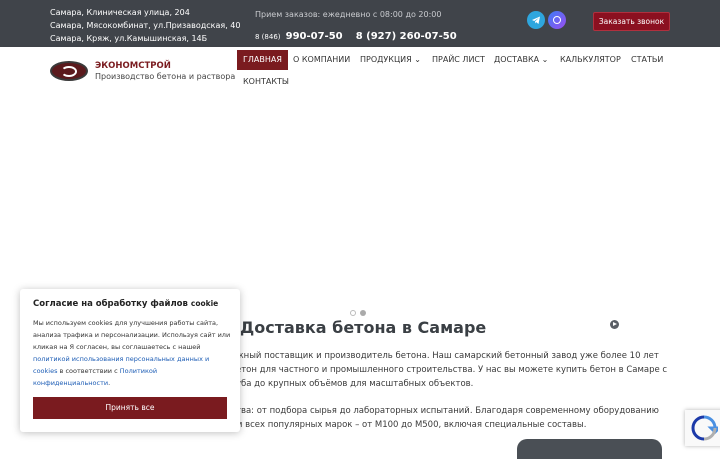 Image resolution: width=720 pixels, height=459 pixels. What do you see at coordinates (126, 304) in the screenshot?
I see `cookie-title: Согласие на обработку файлов cookie` at bounding box center [126, 304].